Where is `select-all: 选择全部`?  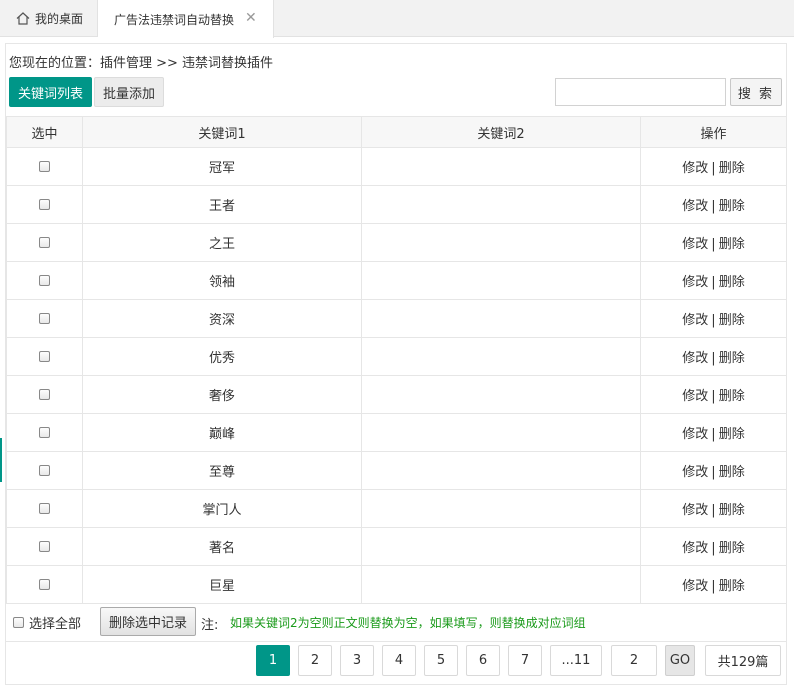 select-all: 选择全部 is located at coordinates (47, 622).